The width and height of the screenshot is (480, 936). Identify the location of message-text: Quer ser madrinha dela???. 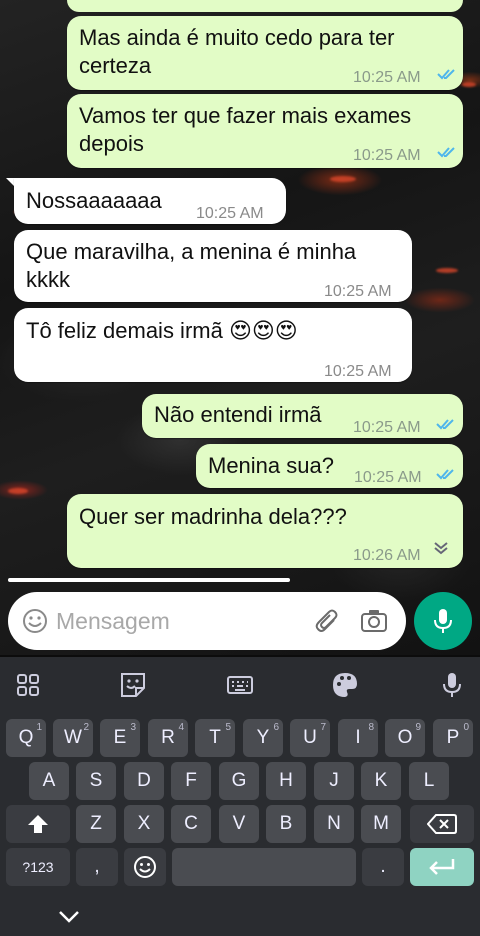
(213, 516).